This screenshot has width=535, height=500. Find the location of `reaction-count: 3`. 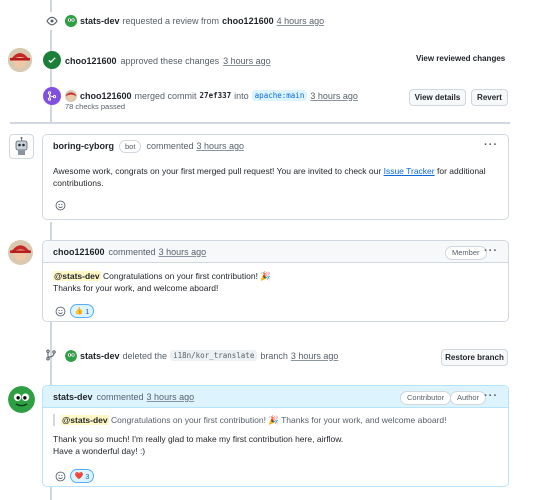

reaction-count: 3 is located at coordinates (87, 476).